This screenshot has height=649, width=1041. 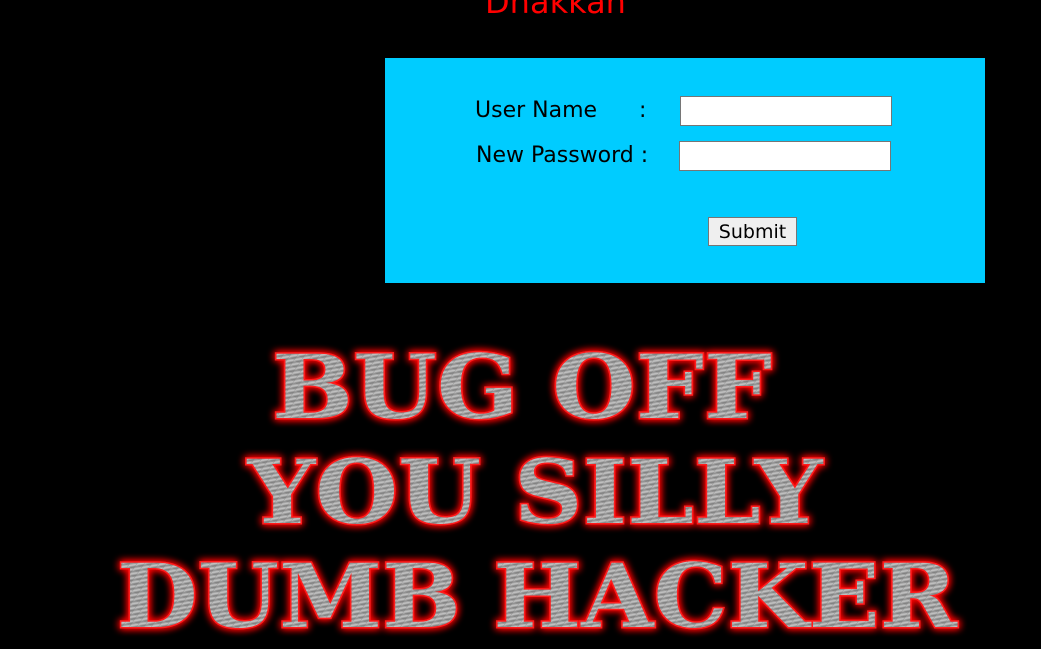 I want to click on banner-line-1: BUG OFF, so click(x=522, y=387).